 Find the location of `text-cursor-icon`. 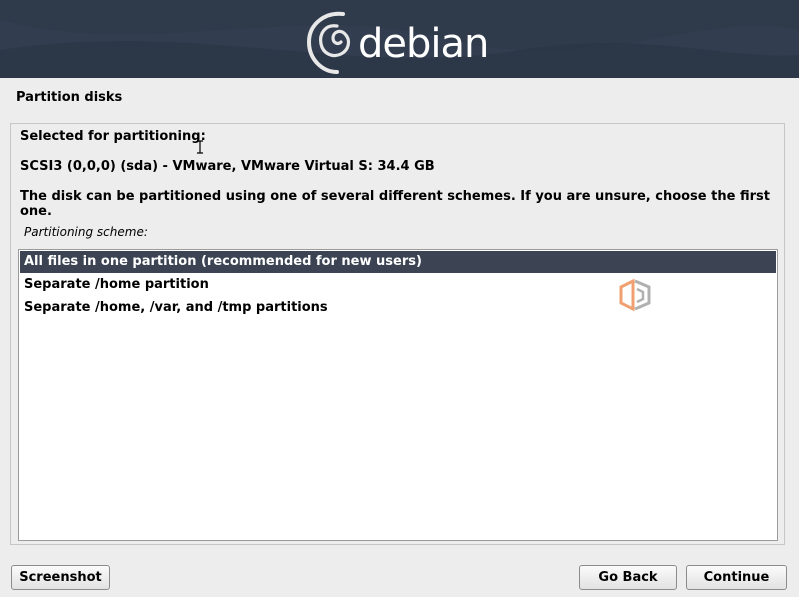

text-cursor-icon is located at coordinates (200, 147).